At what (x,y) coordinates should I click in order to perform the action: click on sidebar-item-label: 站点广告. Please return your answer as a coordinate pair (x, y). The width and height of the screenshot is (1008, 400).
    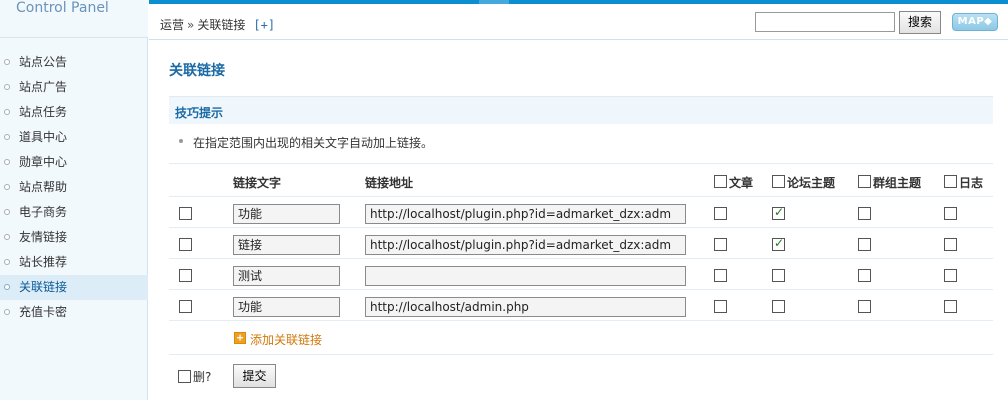
    Looking at the image, I should click on (43, 87).